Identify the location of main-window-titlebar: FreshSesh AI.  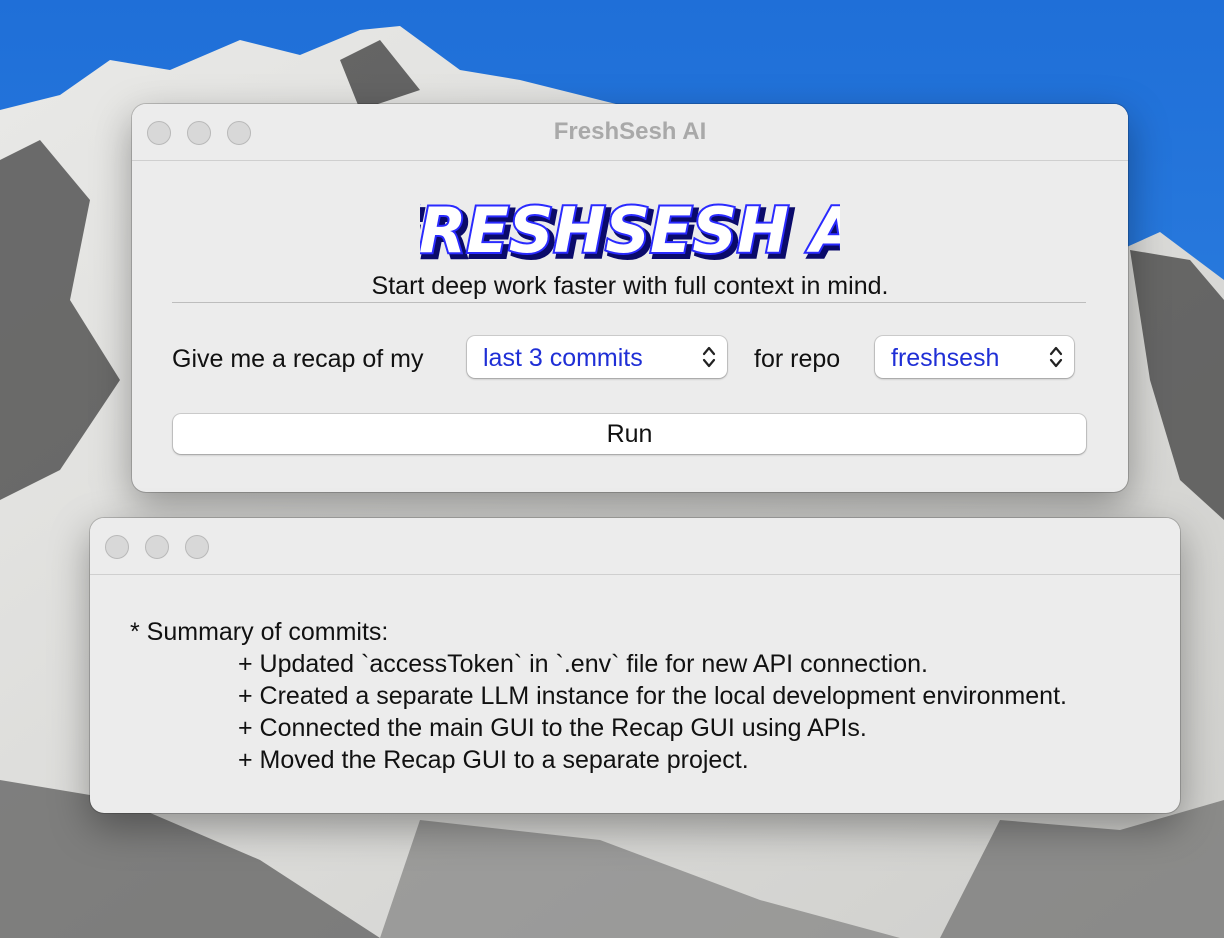
(630, 132).